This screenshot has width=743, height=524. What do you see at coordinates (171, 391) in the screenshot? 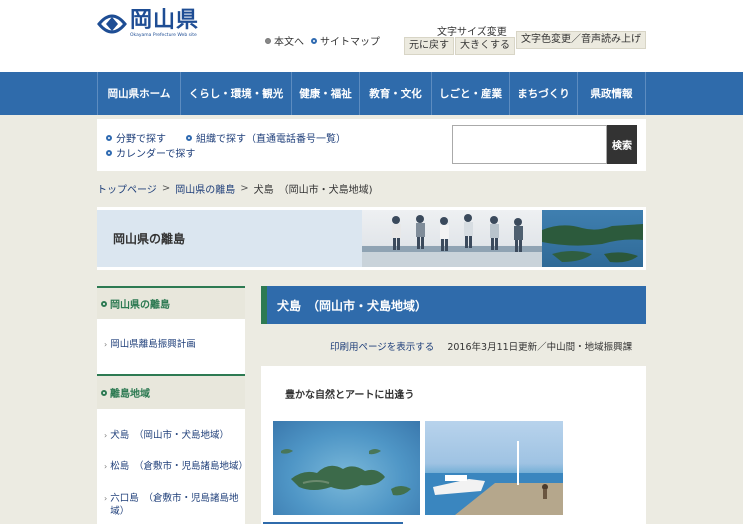
I see `sidebar-section-island-areas: 離島地域` at bounding box center [171, 391].